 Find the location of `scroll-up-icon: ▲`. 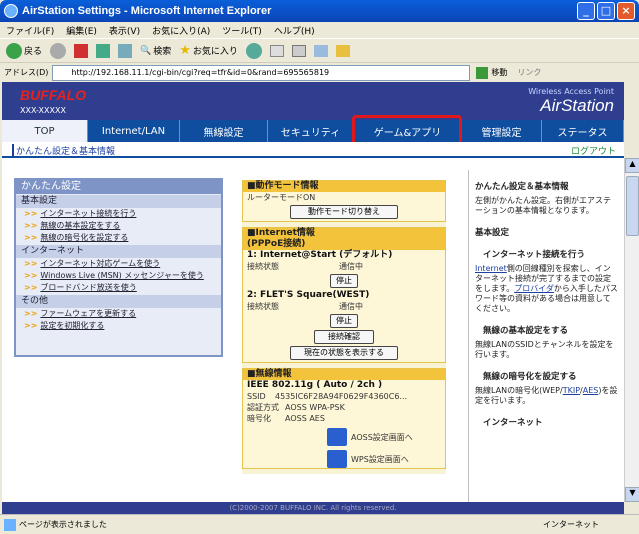

scroll-up-icon: ▲ is located at coordinates (632, 165).